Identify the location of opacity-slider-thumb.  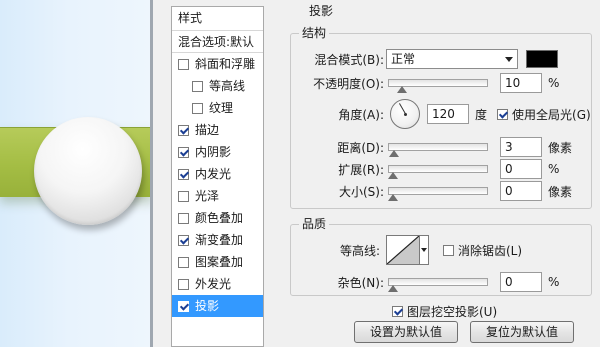
(401, 89).